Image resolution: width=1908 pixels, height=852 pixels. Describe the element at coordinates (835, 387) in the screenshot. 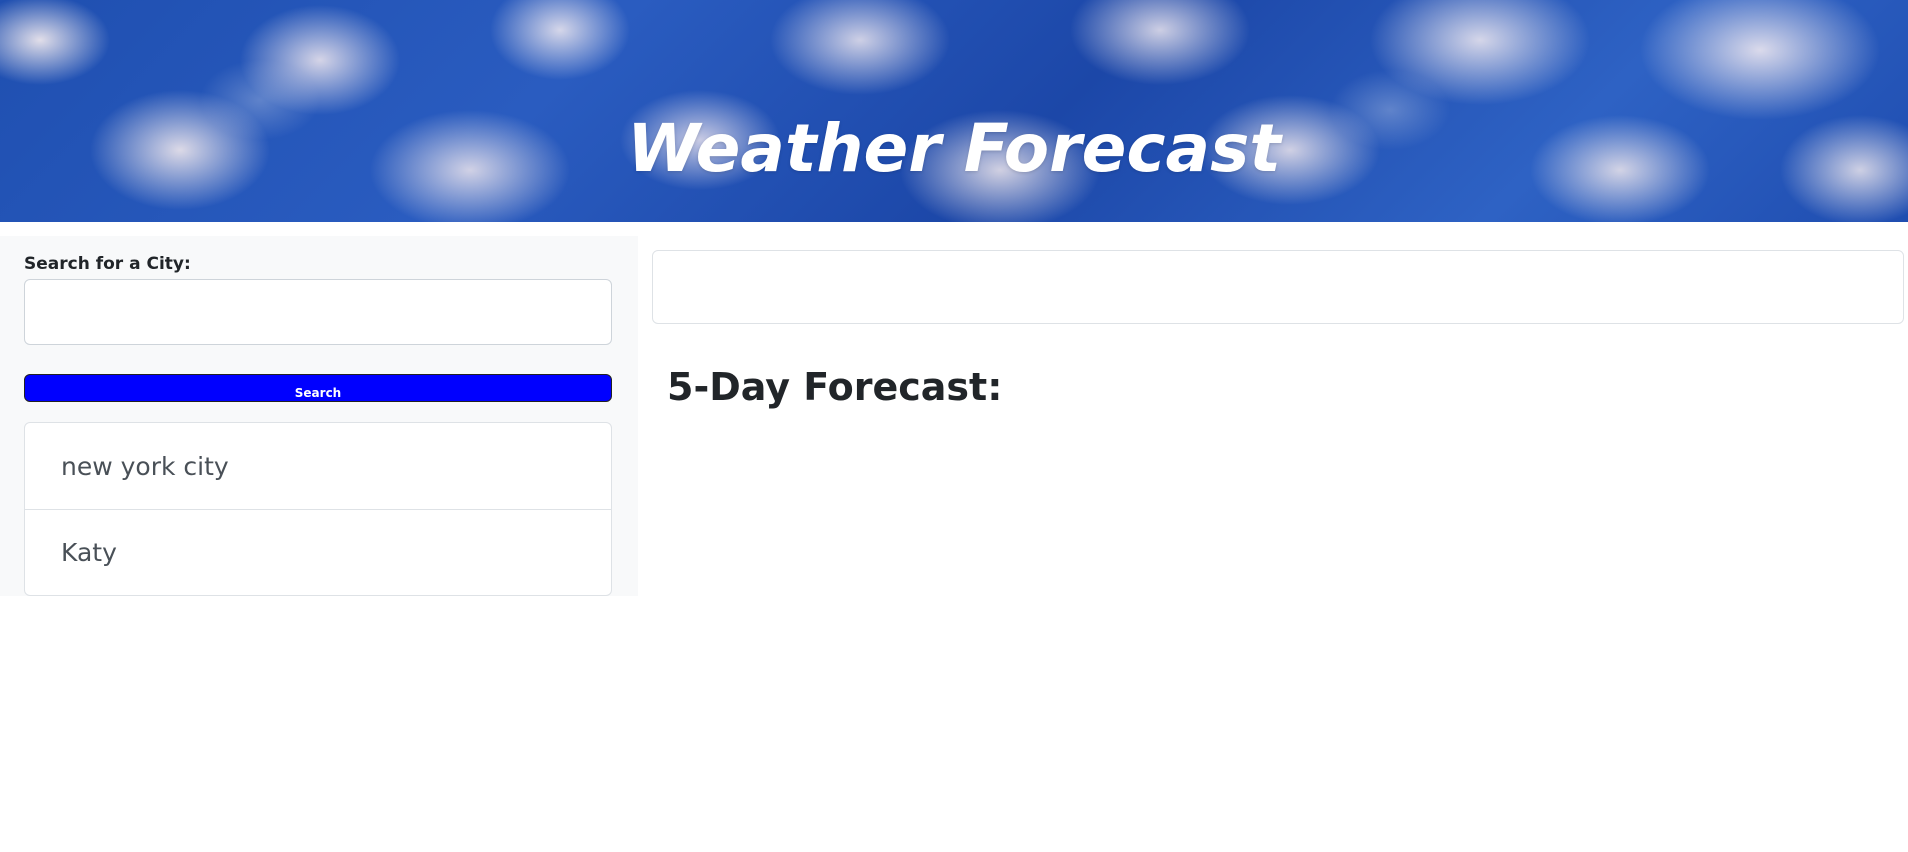

I see `forecast-heading: 5-Day Forecast:` at that location.